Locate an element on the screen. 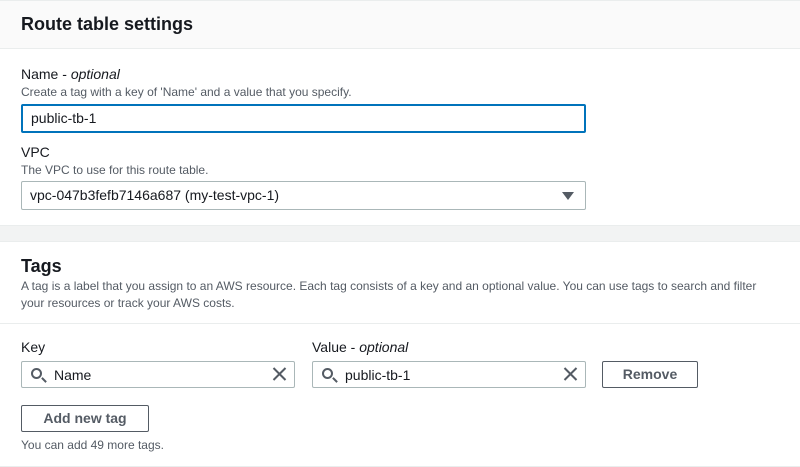  remaining-tags-hint: You can add 49 more tags. is located at coordinates (92, 445).